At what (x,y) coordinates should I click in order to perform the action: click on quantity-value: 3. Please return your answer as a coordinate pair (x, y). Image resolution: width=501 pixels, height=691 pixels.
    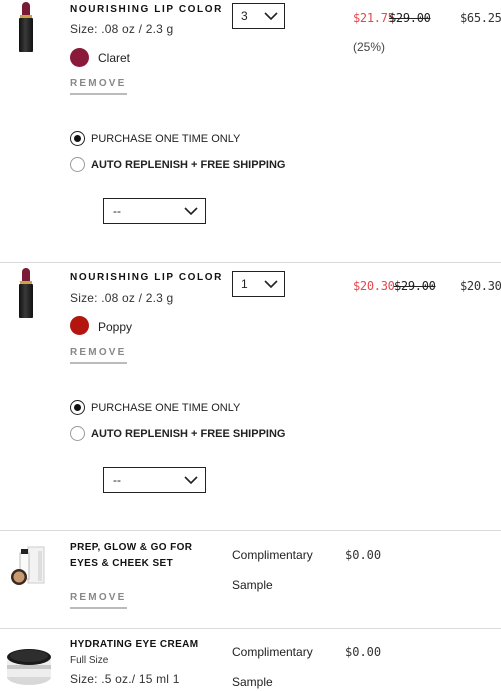
    Looking at the image, I should click on (244, 16).